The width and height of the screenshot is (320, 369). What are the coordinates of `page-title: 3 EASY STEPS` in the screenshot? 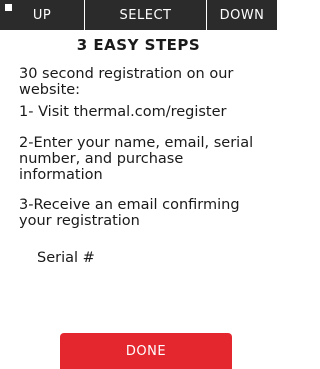 It's located at (138, 45).